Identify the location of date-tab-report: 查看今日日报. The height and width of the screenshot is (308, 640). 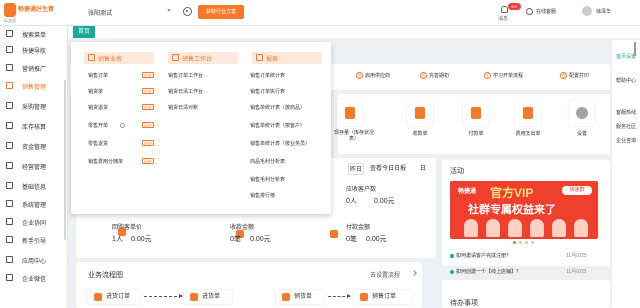
(388, 169).